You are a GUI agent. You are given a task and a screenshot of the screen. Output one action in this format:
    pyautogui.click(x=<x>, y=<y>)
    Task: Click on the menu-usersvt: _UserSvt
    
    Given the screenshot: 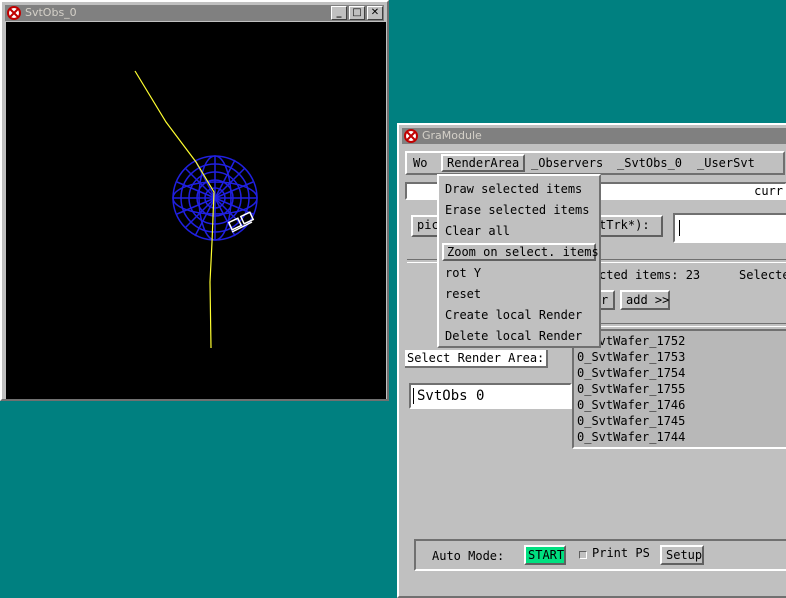 What is the action you would take?
    pyautogui.click(x=726, y=163)
    